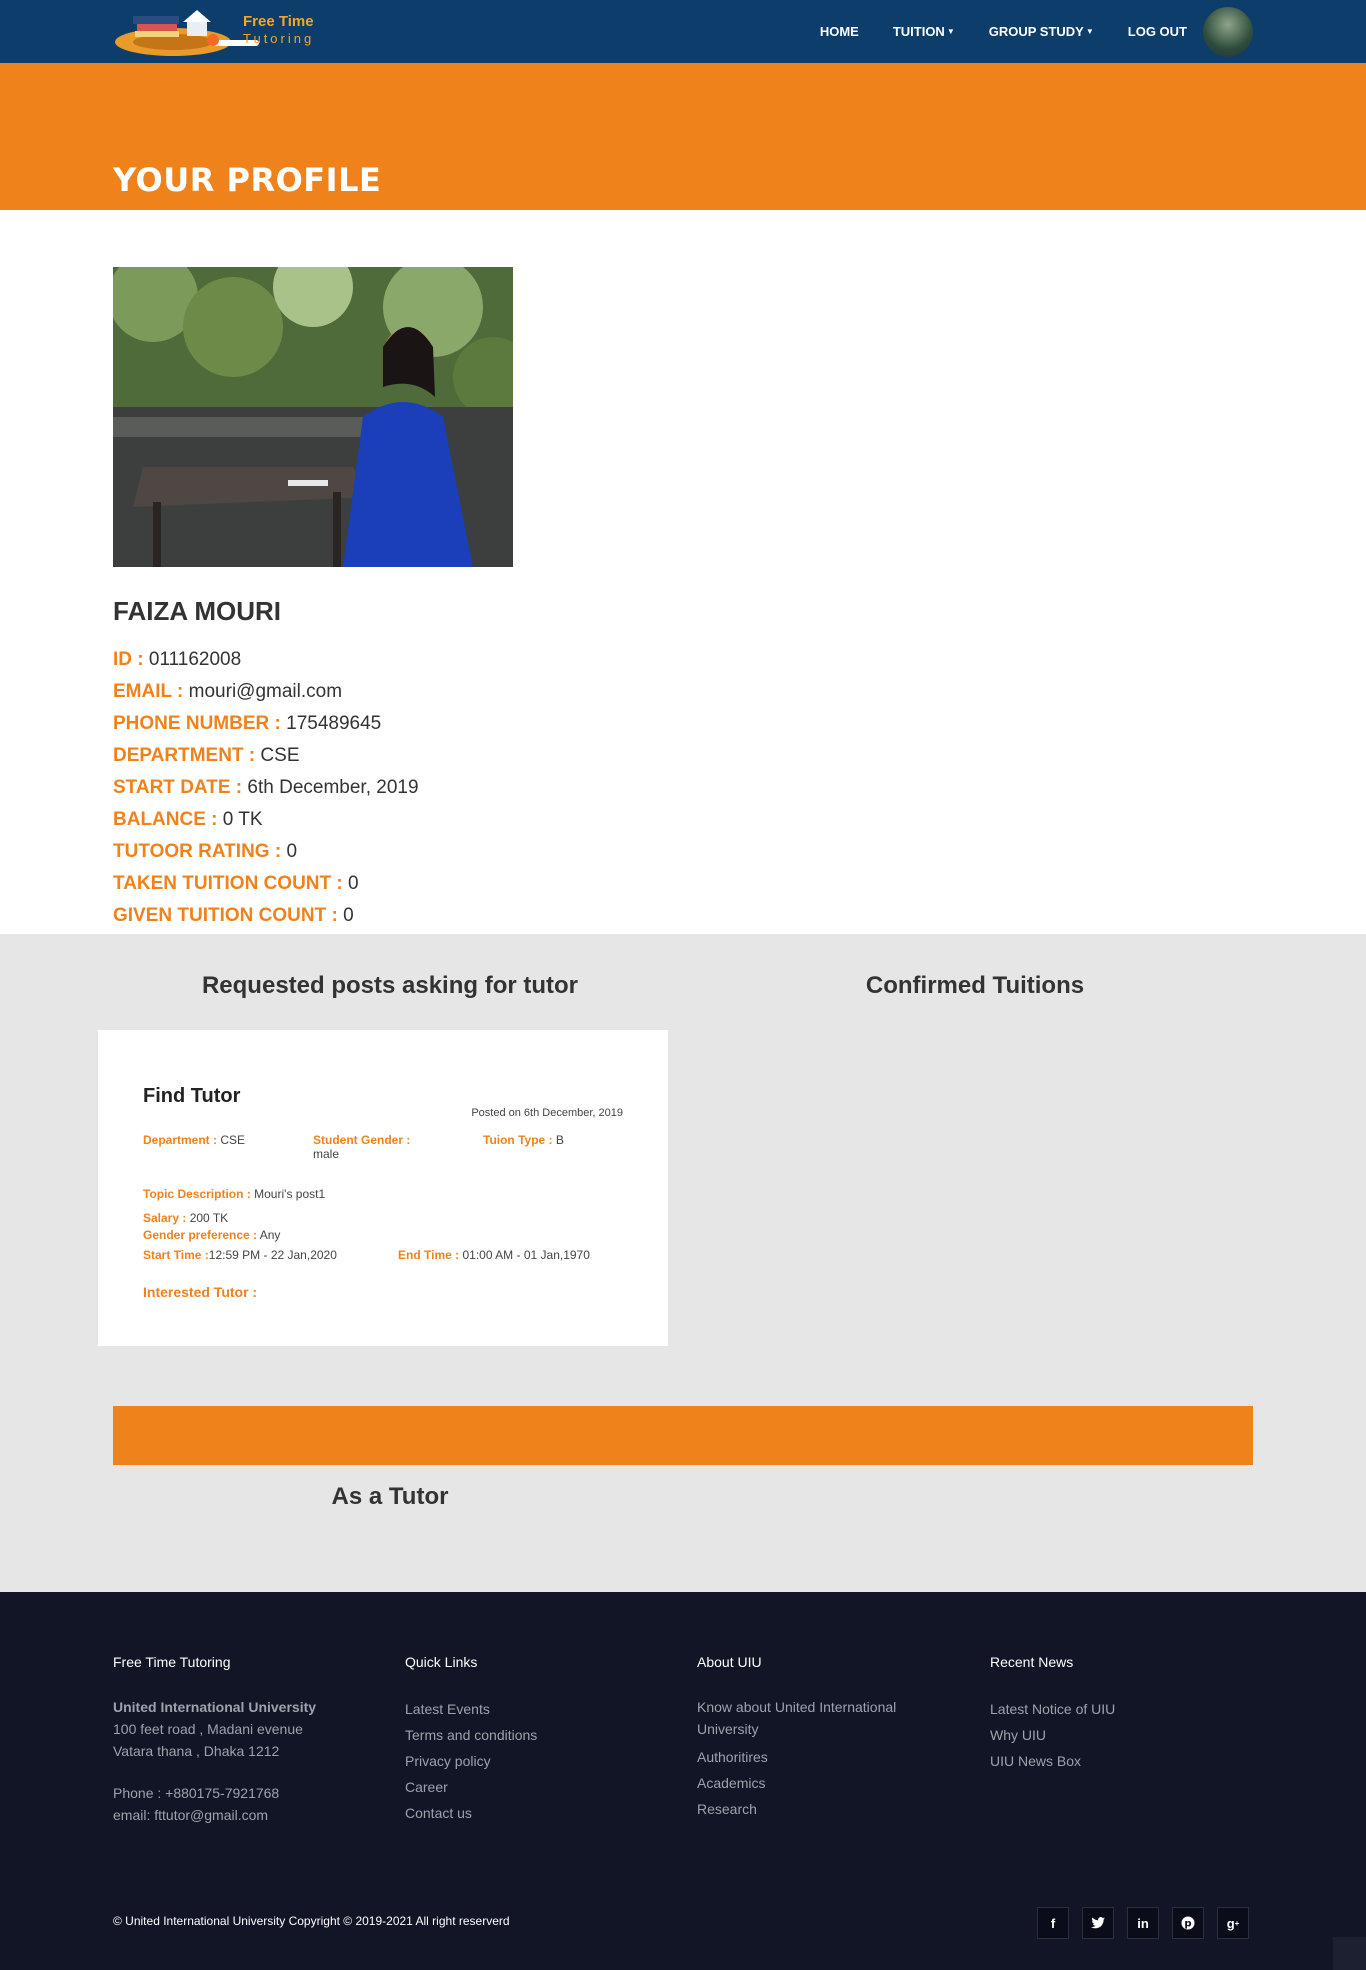 The height and width of the screenshot is (1970, 1366). I want to click on card-label: Department :, so click(180, 1140).